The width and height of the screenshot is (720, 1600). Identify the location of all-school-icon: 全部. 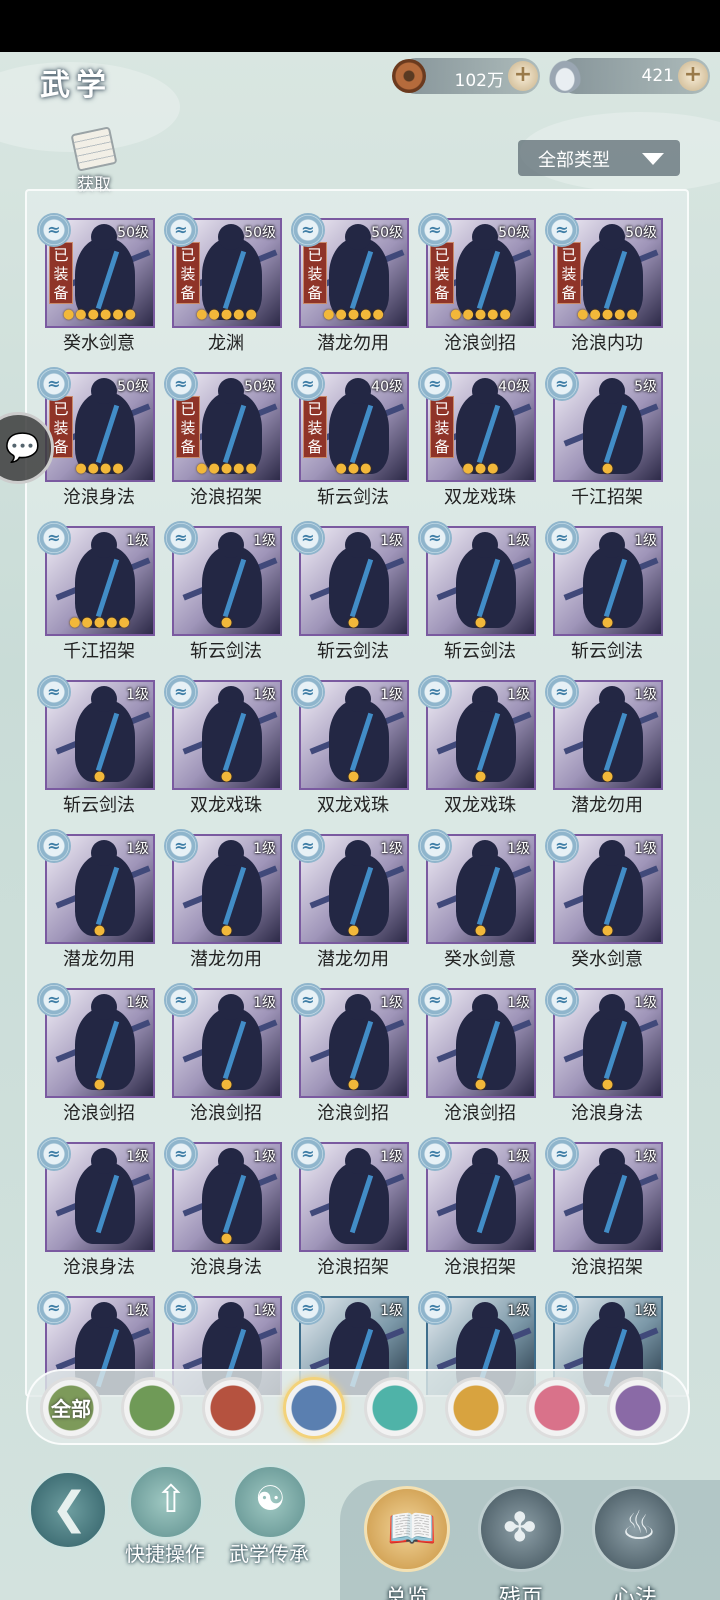
(71, 1408).